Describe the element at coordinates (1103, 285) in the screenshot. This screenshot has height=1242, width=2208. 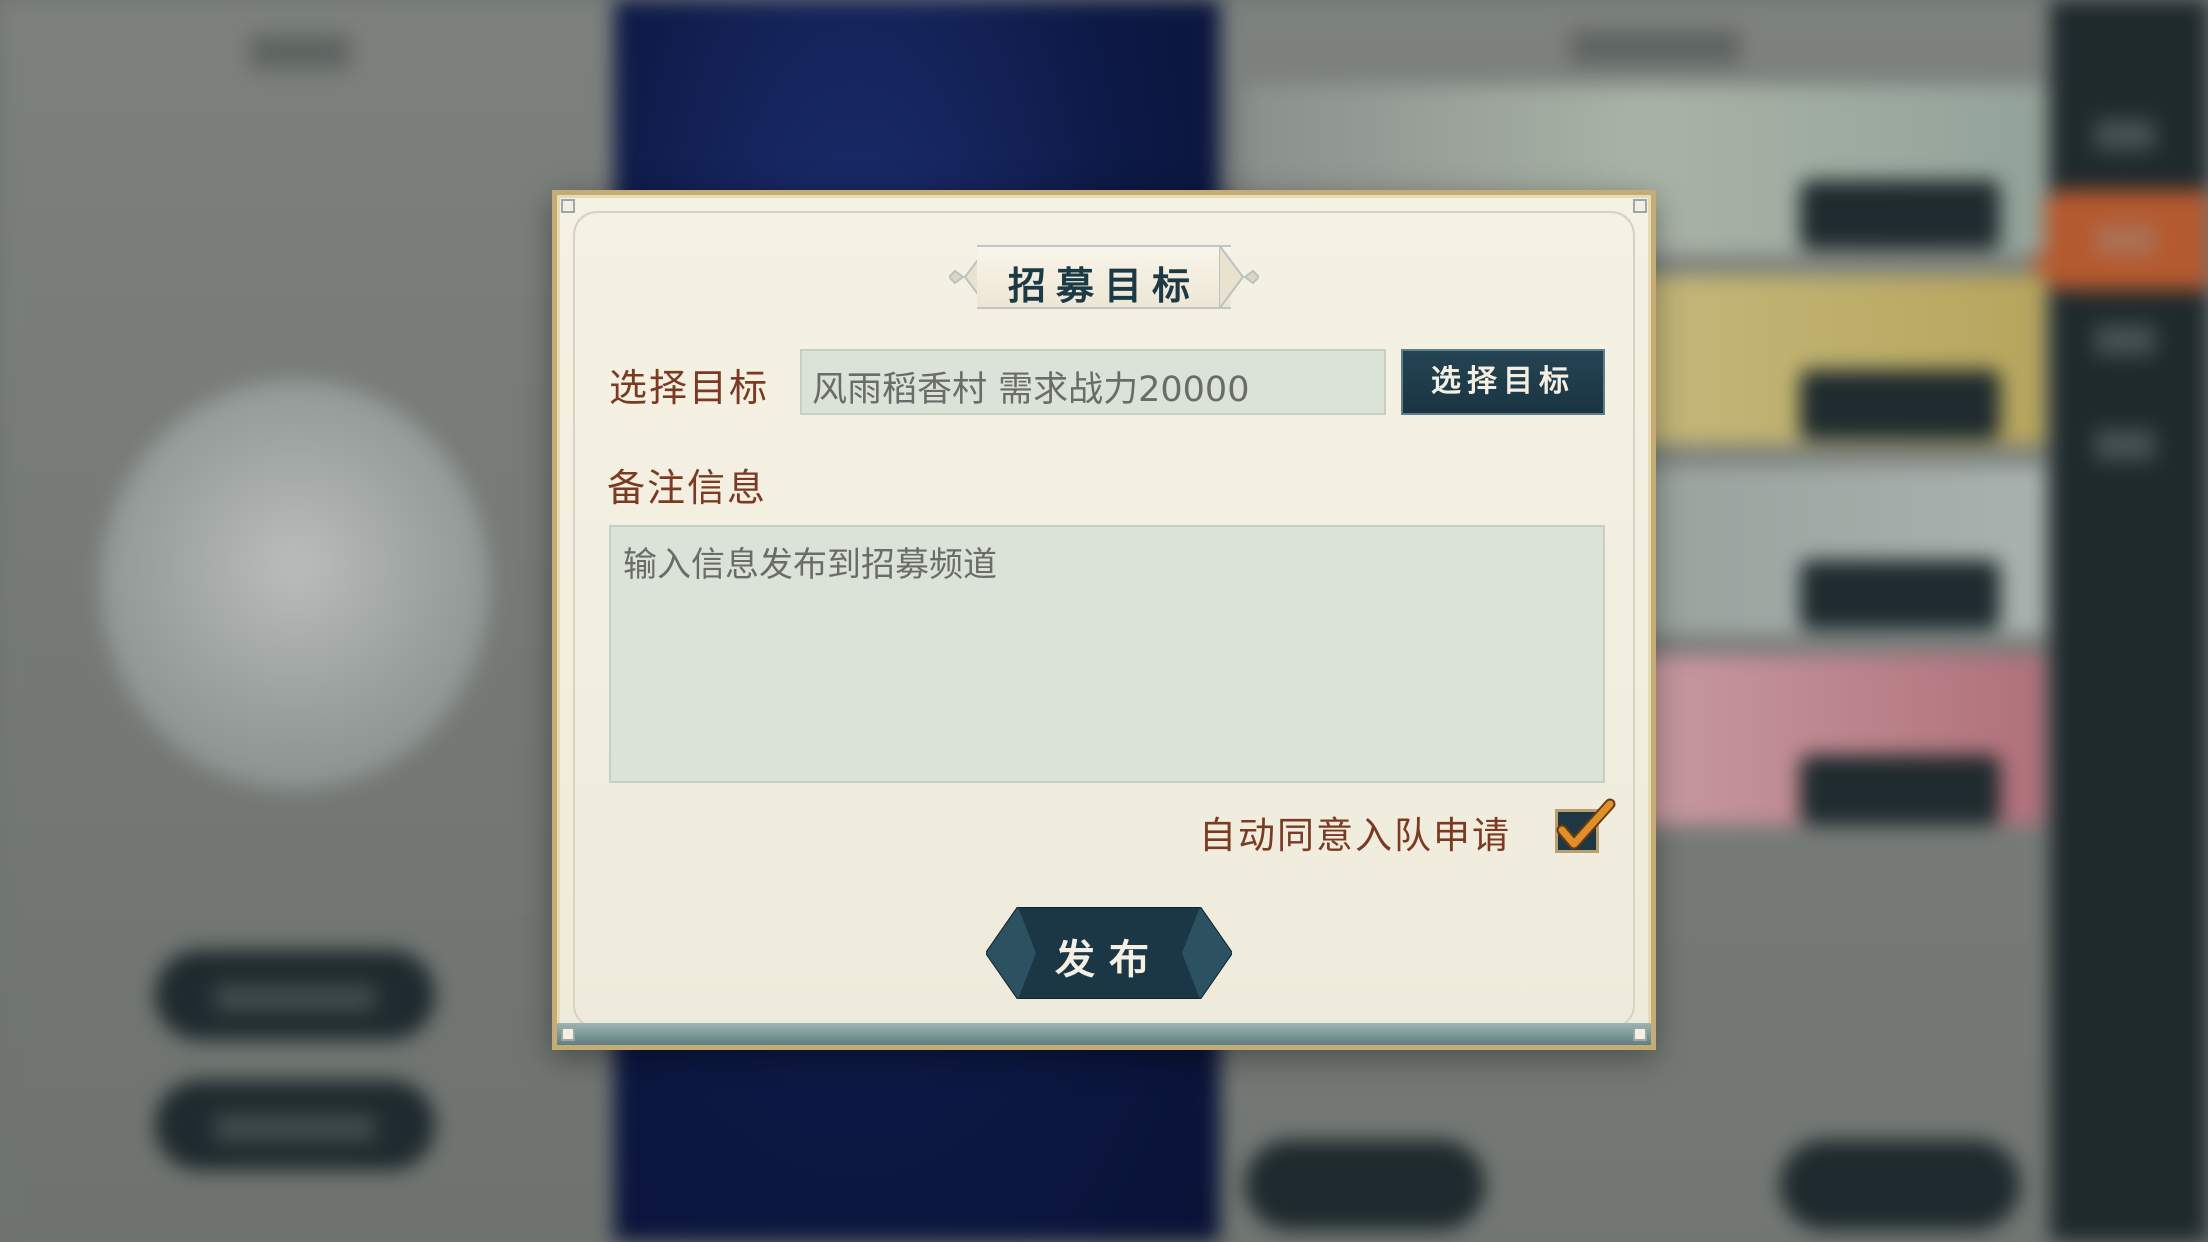
I see `dialog-title: 招募目标` at that location.